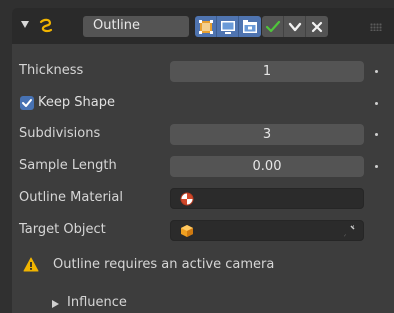 This screenshot has height=313, width=394. I want to click on outline-material-field, so click(267, 198).